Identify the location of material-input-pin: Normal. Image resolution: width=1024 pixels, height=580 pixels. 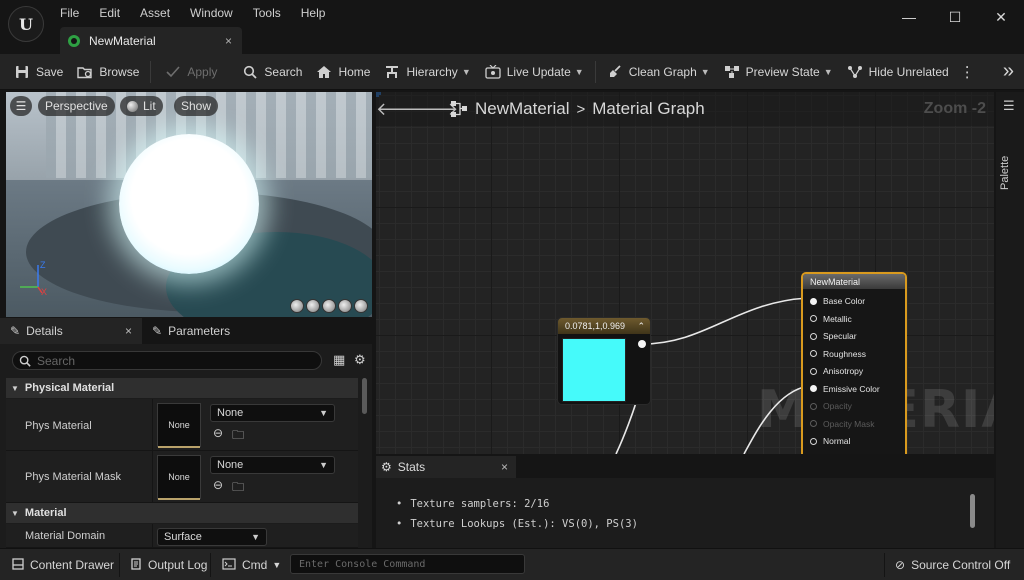
(830, 441).